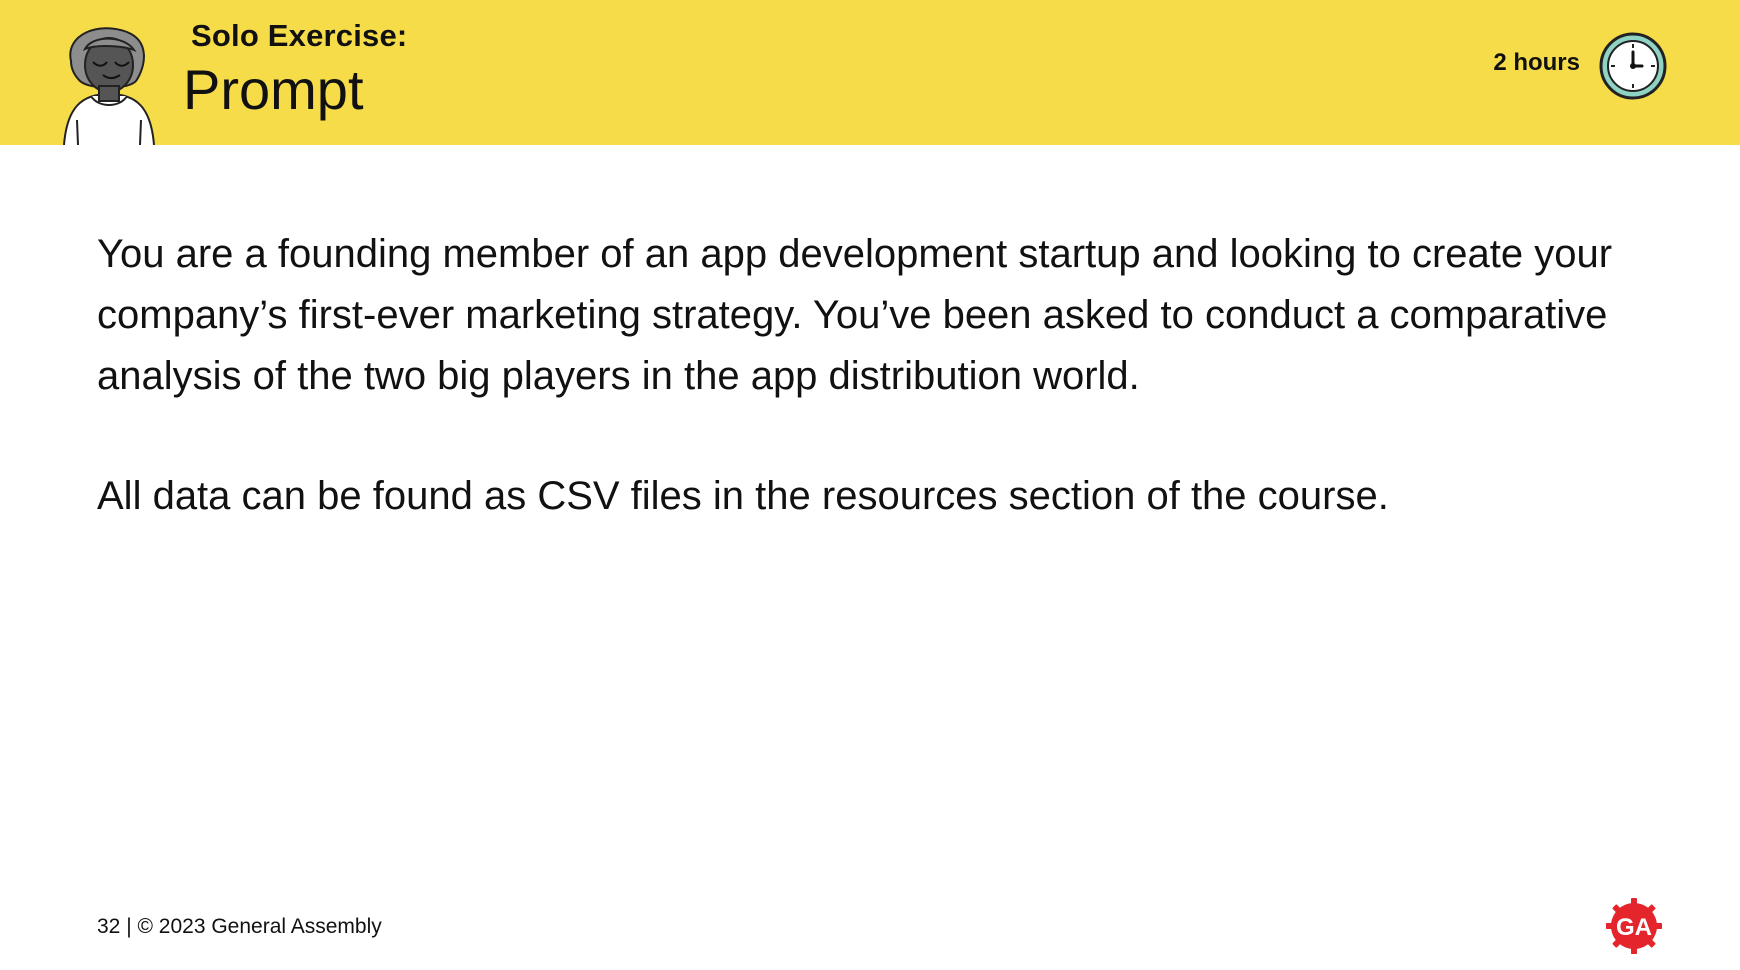 This screenshot has height=970, width=1740. Describe the element at coordinates (1633, 66) in the screenshot. I see `clock-icon` at that location.